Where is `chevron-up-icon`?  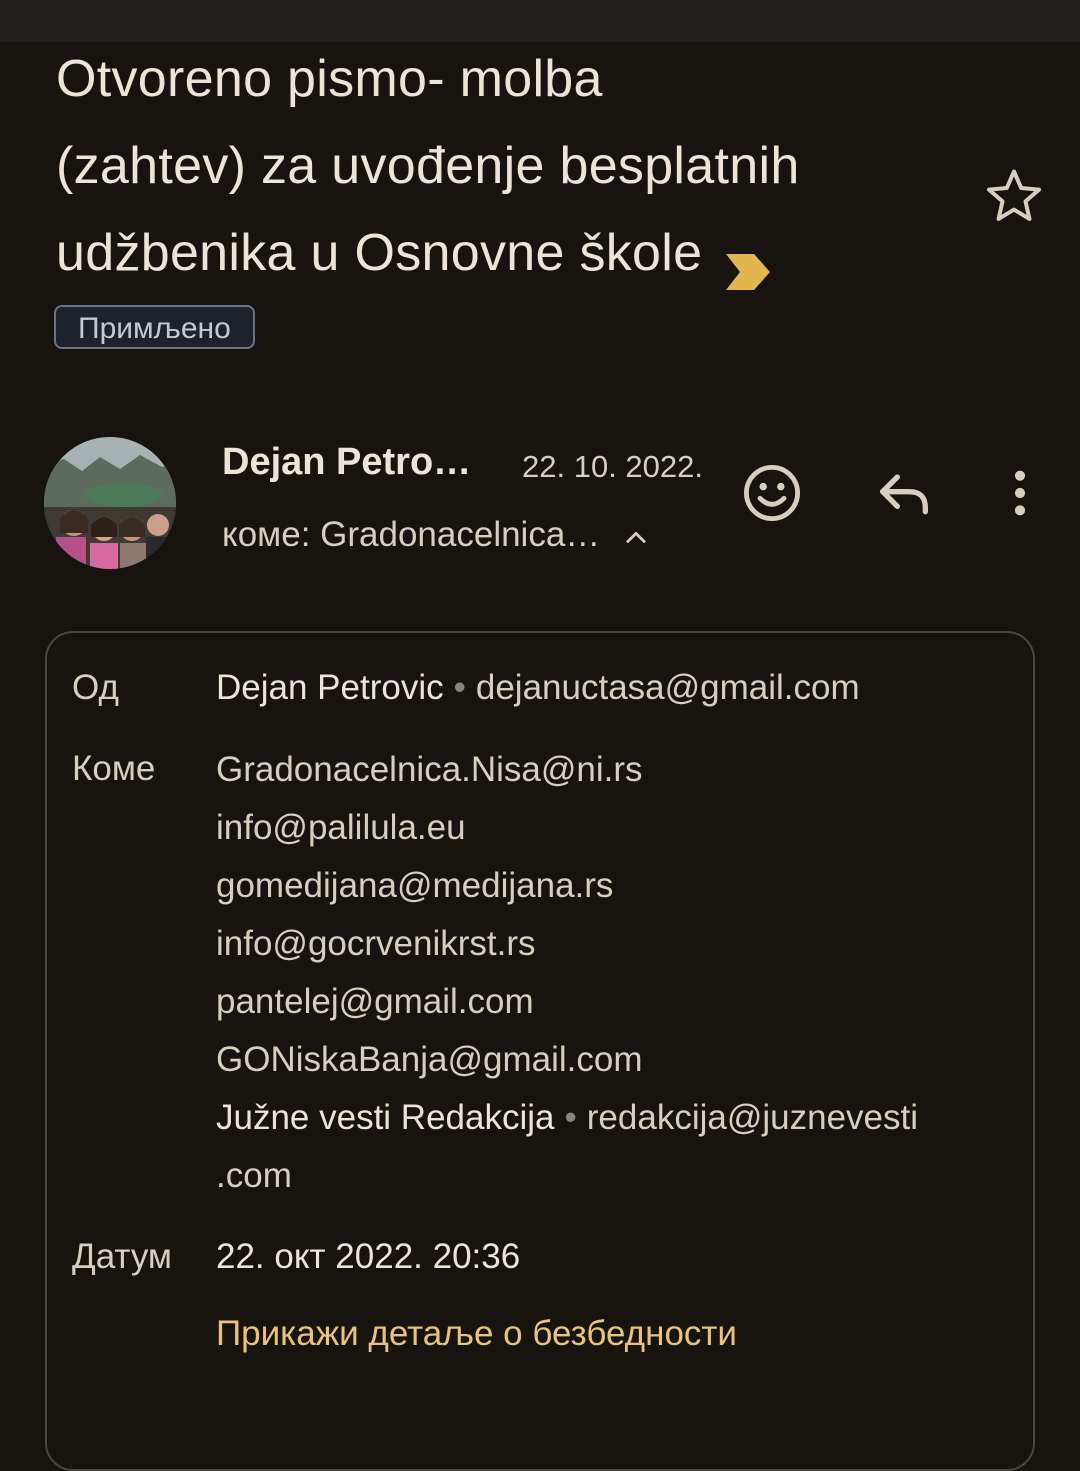 chevron-up-icon is located at coordinates (636, 535).